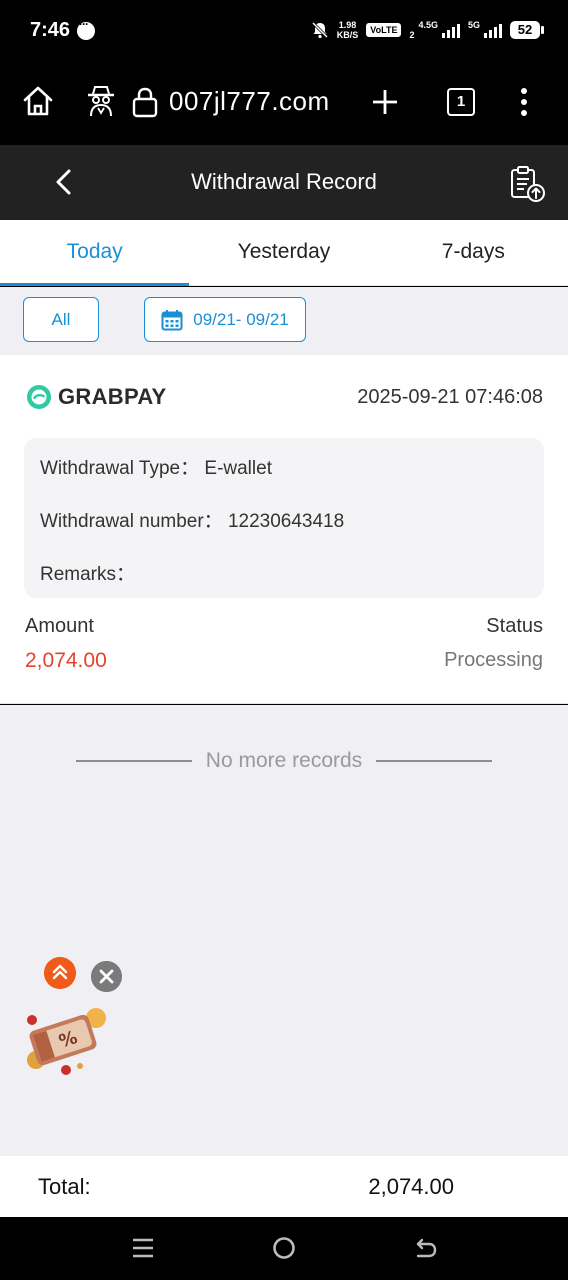 Image resolution: width=568 pixels, height=1280 pixels. Describe the element at coordinates (86, 28) in the screenshot. I see `chat-notification-icon` at that location.